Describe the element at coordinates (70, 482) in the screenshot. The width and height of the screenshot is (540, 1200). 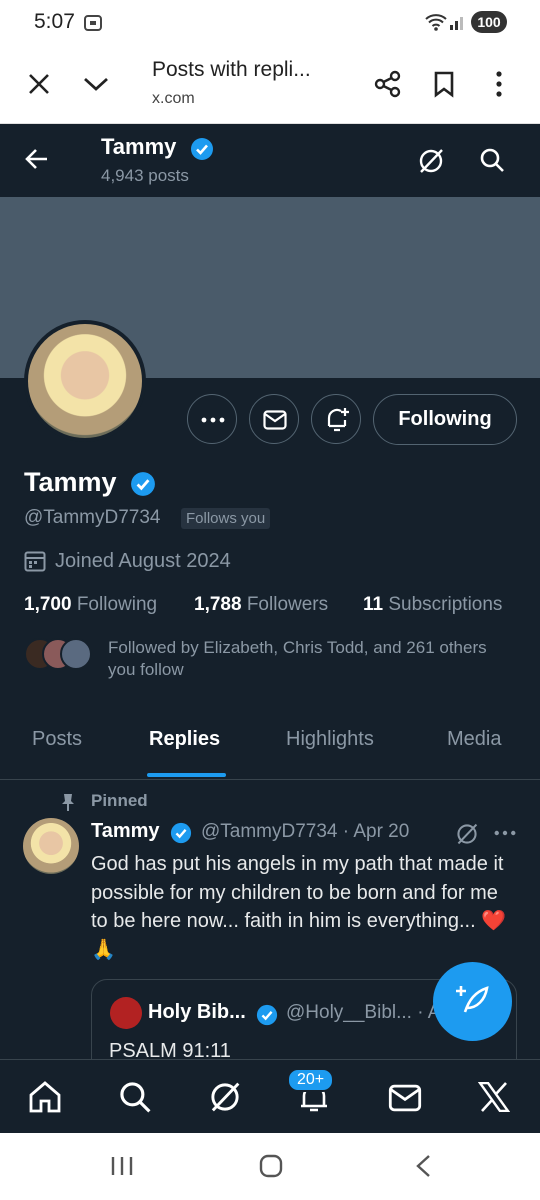
I see `profile-name: Tammy` at that location.